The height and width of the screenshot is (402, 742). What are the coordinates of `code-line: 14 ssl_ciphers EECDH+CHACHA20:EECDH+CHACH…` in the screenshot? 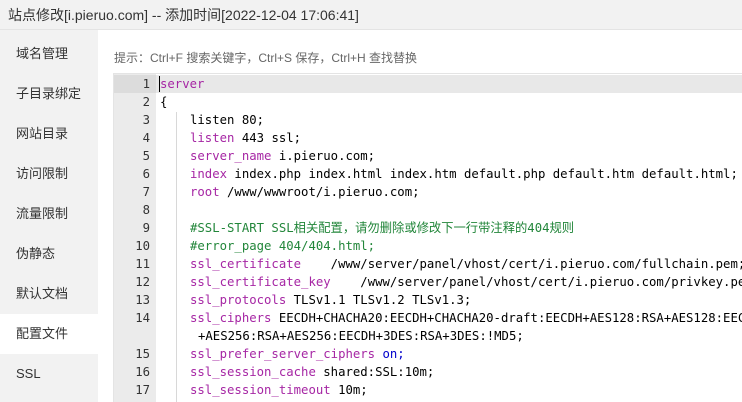 It's located at (428, 318).